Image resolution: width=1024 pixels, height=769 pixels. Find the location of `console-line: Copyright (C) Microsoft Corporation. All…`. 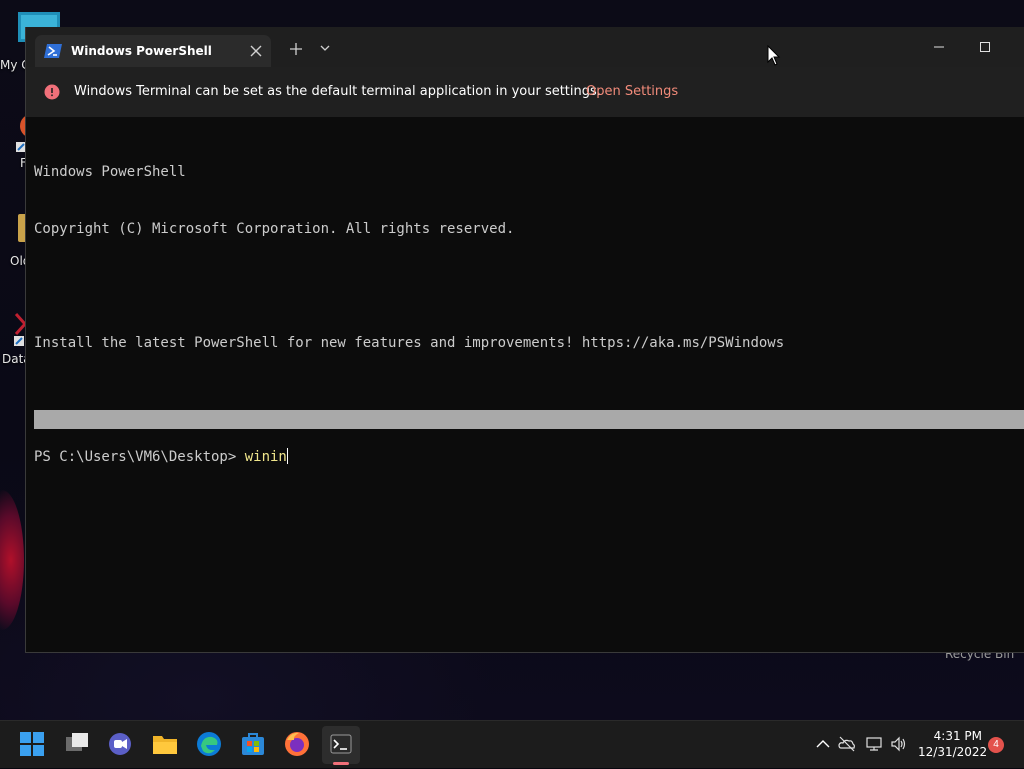

console-line: Copyright (C) Microsoft Corporation. All… is located at coordinates (274, 229).